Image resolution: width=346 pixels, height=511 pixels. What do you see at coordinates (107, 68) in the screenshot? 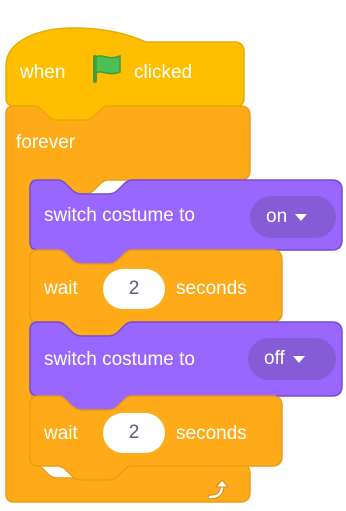
I see `green-flag-icon` at bounding box center [107, 68].